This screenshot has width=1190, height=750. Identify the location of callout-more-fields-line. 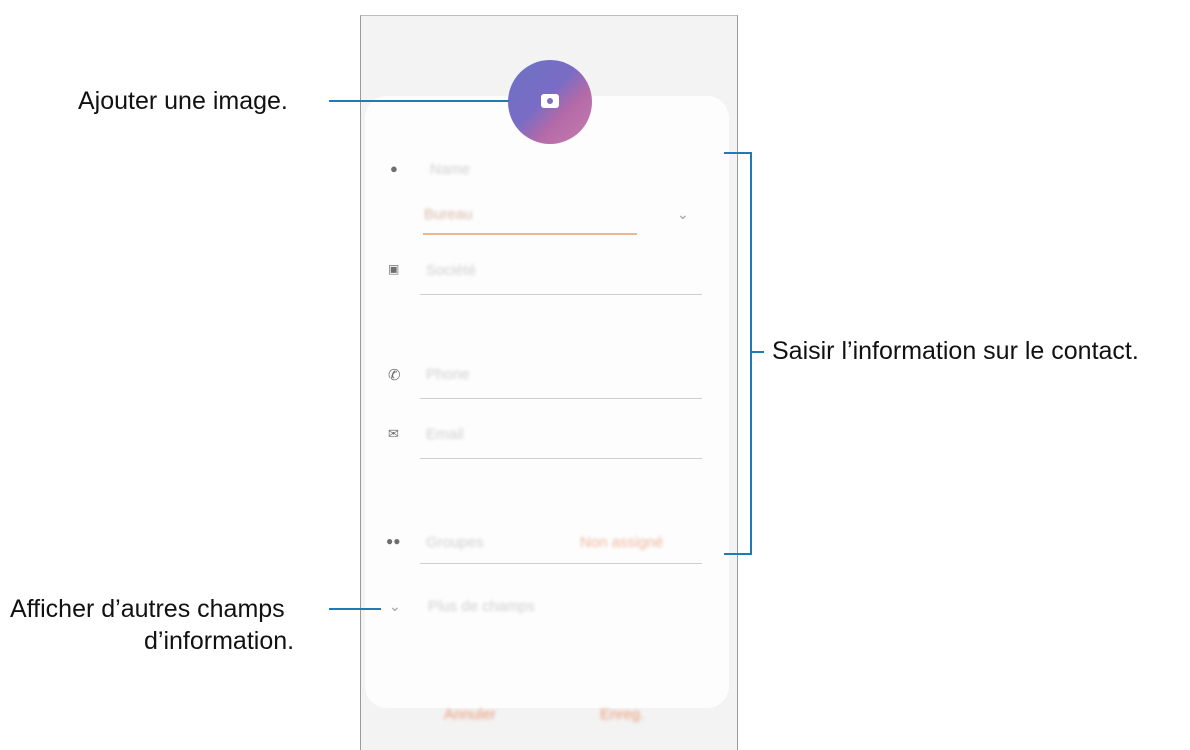
(355, 609).